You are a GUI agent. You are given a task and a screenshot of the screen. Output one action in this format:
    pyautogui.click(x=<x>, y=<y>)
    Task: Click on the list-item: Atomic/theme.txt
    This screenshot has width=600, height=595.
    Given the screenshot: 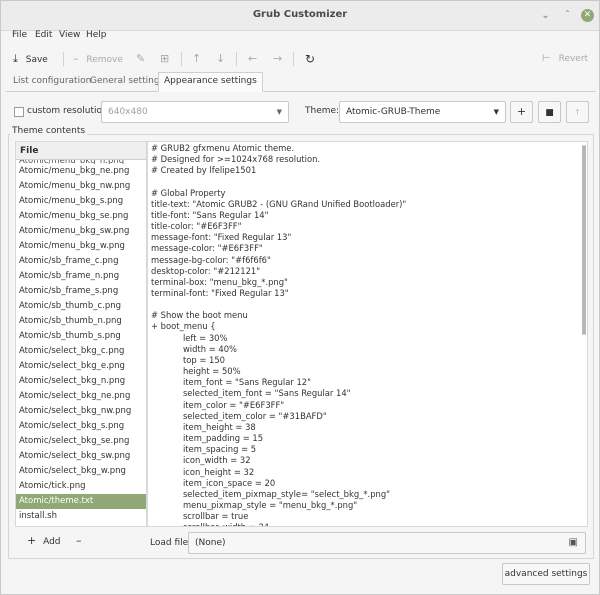 What is the action you would take?
    pyautogui.click(x=81, y=501)
    